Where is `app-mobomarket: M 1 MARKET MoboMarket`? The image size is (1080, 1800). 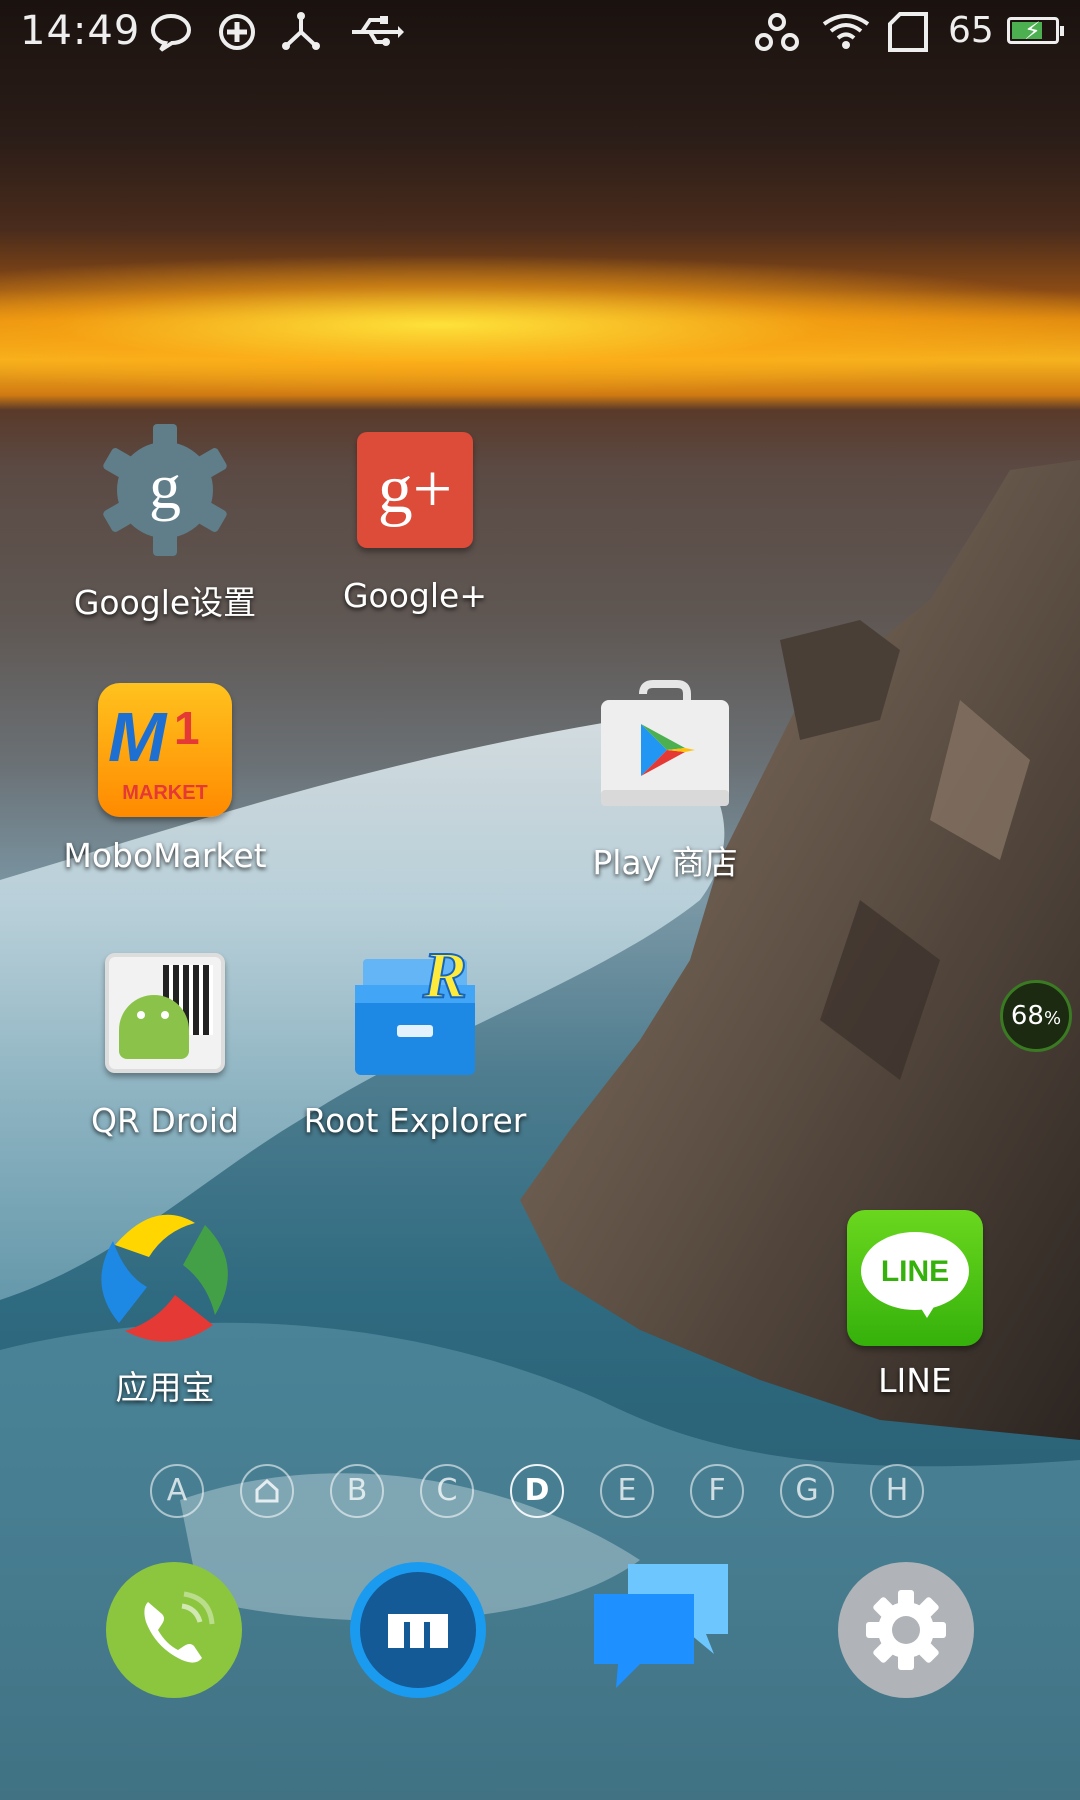
app-mobomarket: M 1 MARKET MoboMarket is located at coordinates (165, 777).